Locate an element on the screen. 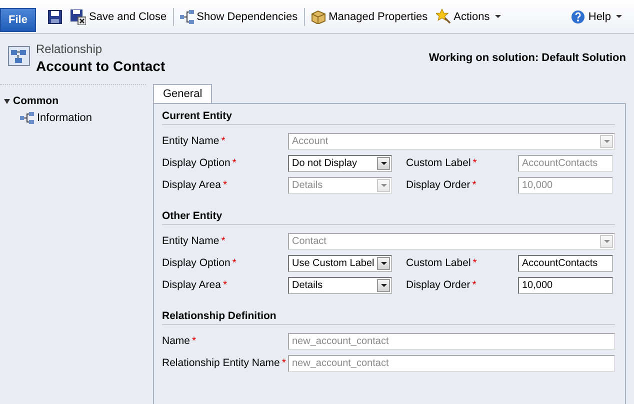 This screenshot has width=634, height=404. help-menu-button: Help is located at coordinates (596, 17).